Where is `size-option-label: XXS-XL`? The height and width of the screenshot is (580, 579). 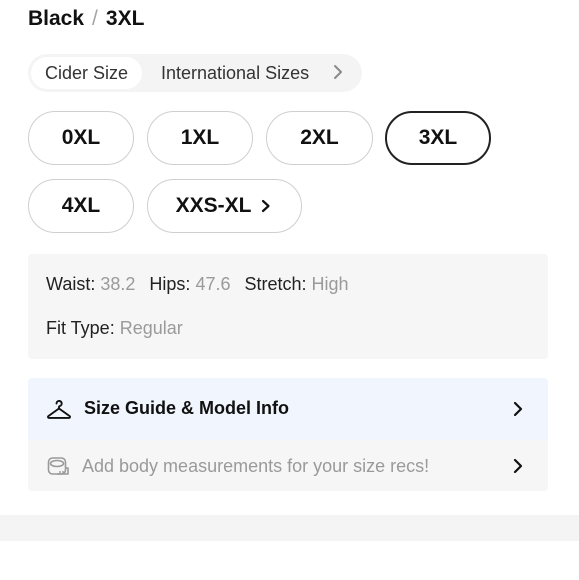 size-option-label: XXS-XL is located at coordinates (213, 205).